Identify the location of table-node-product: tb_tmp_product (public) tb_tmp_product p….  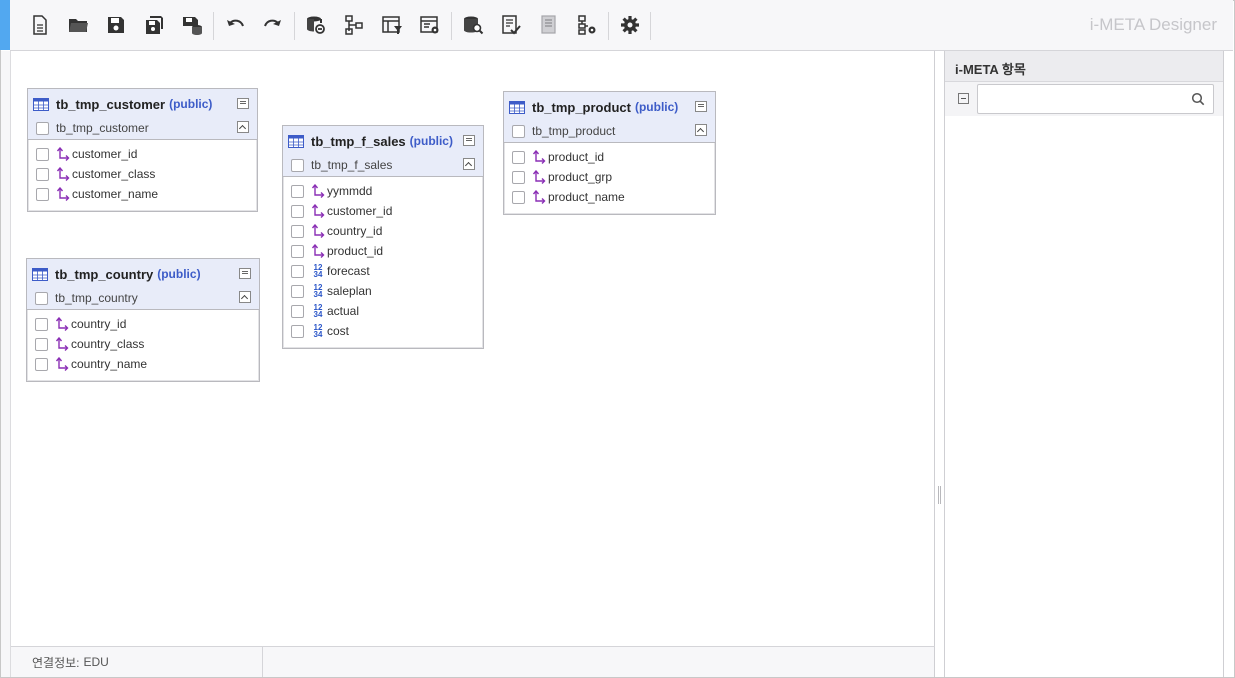
(609, 153).